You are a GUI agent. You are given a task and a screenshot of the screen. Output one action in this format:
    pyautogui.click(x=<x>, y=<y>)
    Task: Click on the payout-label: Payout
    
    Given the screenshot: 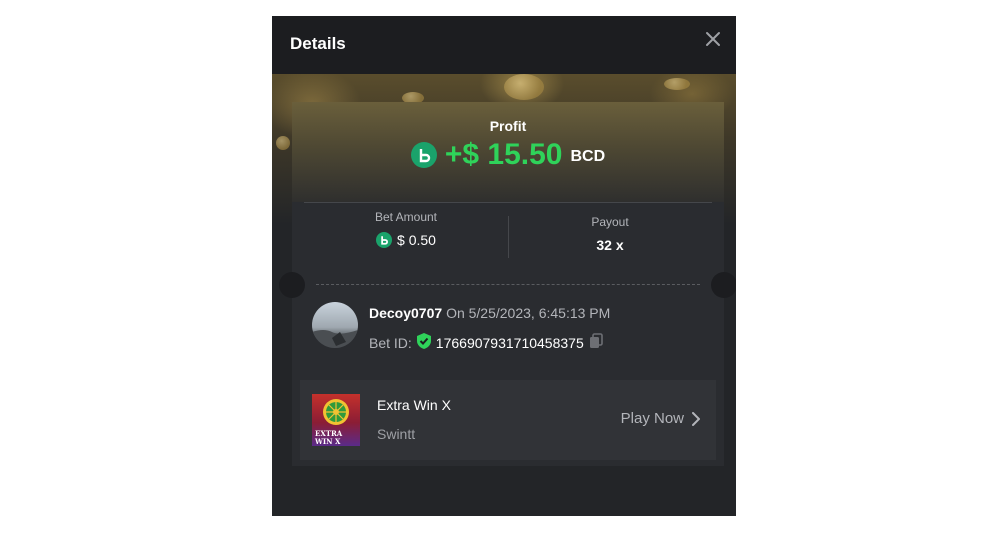 What is the action you would take?
    pyautogui.click(x=610, y=222)
    